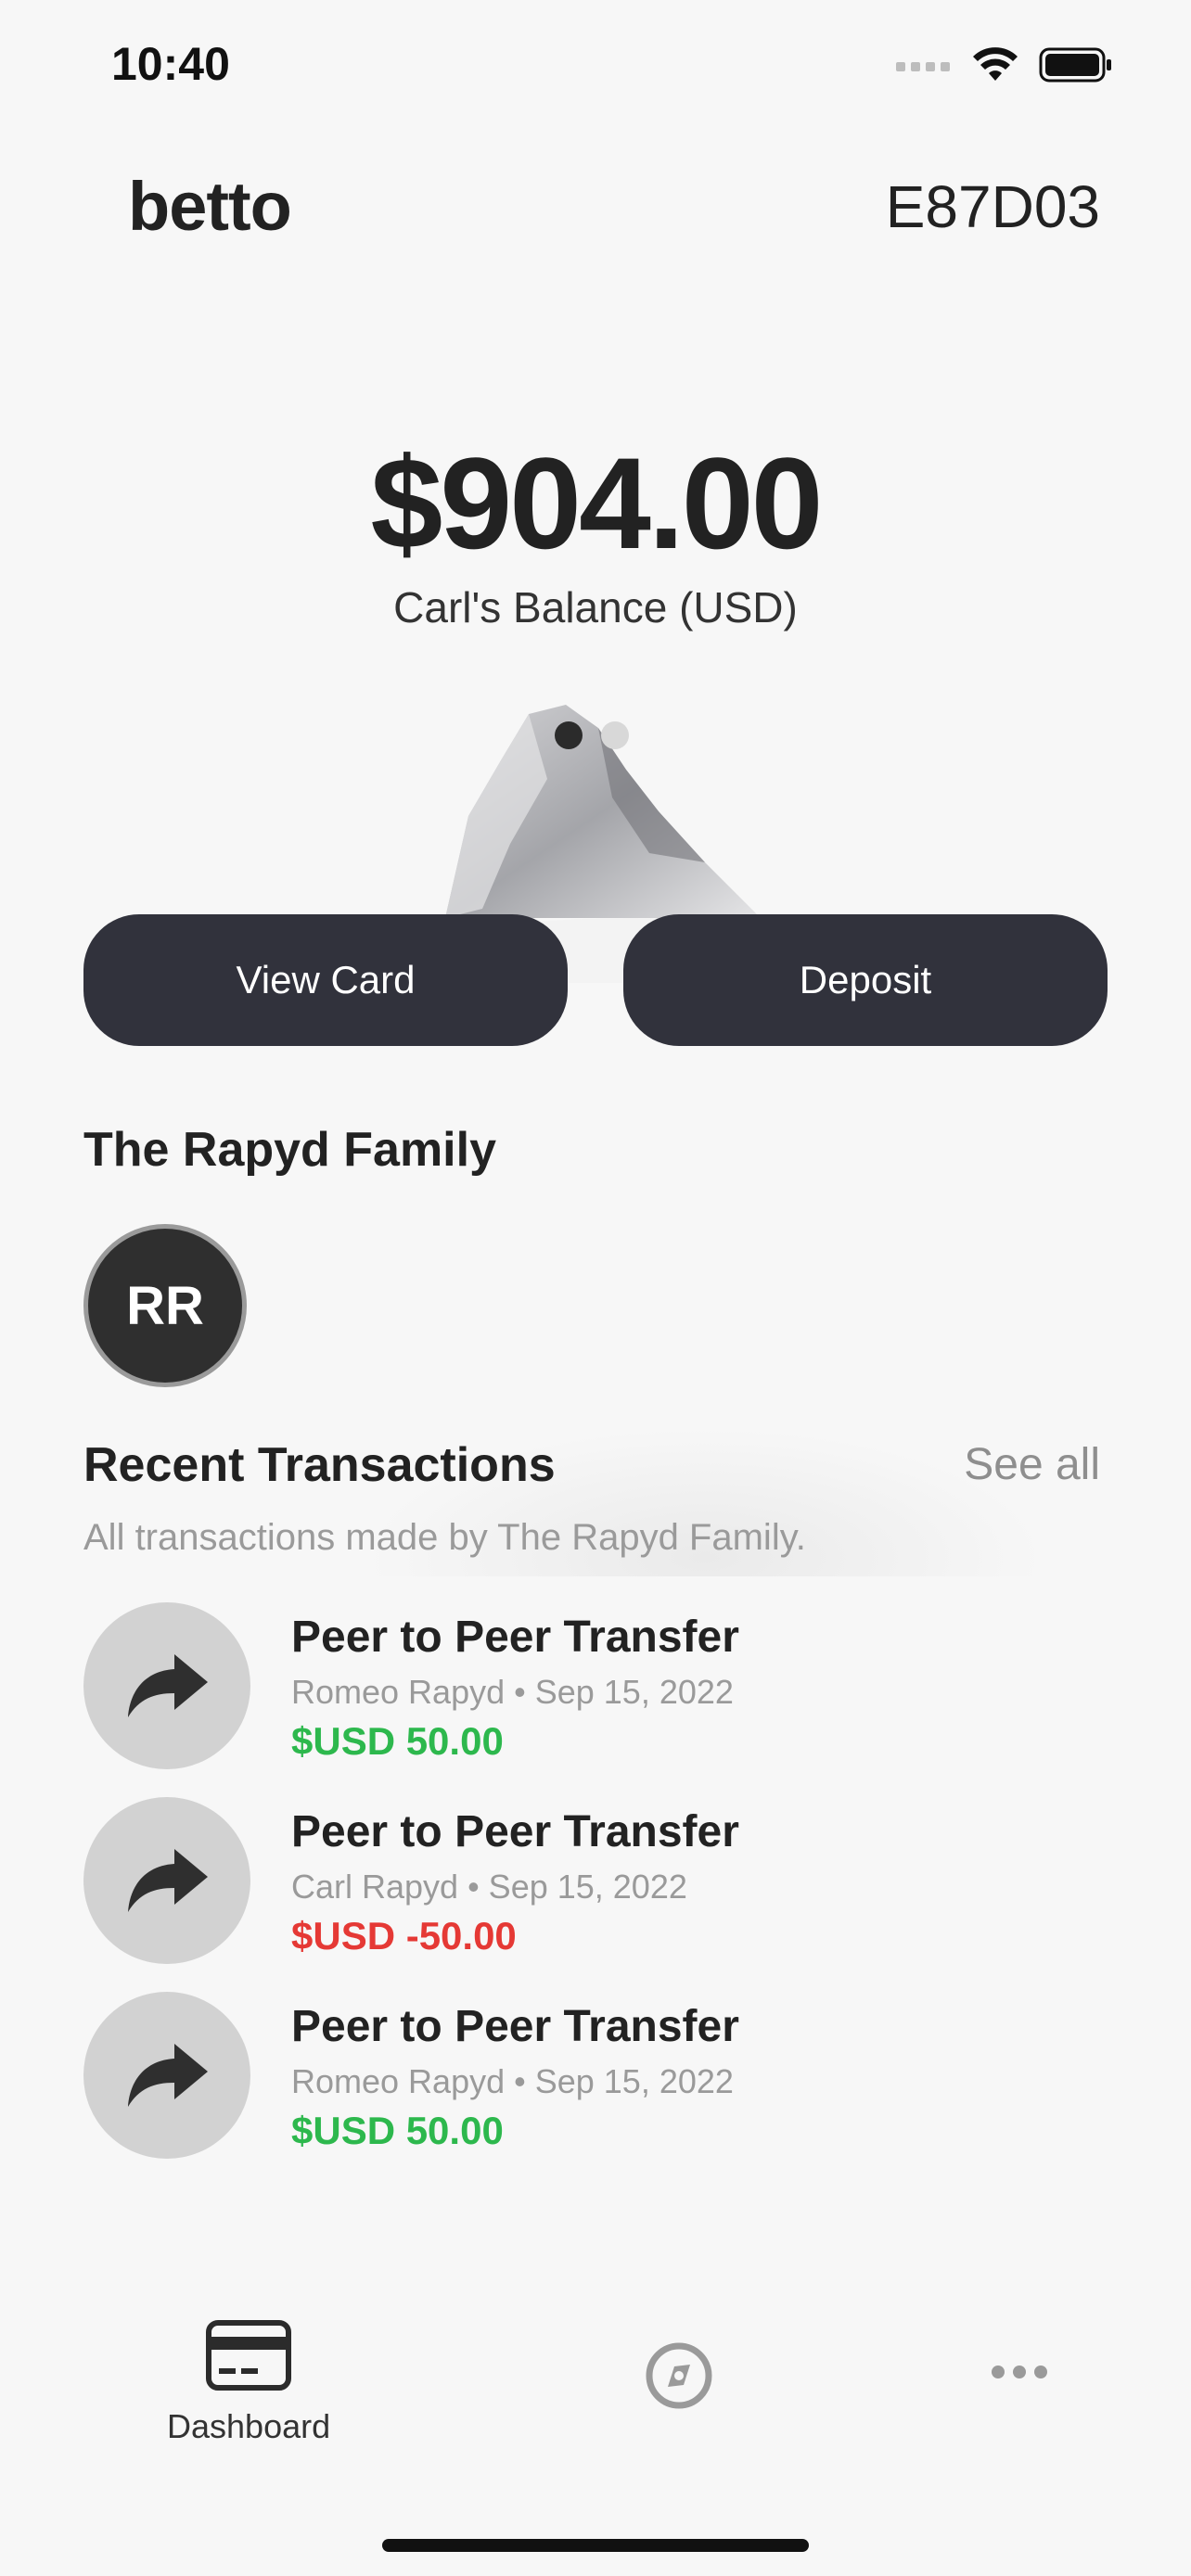  What do you see at coordinates (992, 207) in the screenshot?
I see `account-code: E87D03` at bounding box center [992, 207].